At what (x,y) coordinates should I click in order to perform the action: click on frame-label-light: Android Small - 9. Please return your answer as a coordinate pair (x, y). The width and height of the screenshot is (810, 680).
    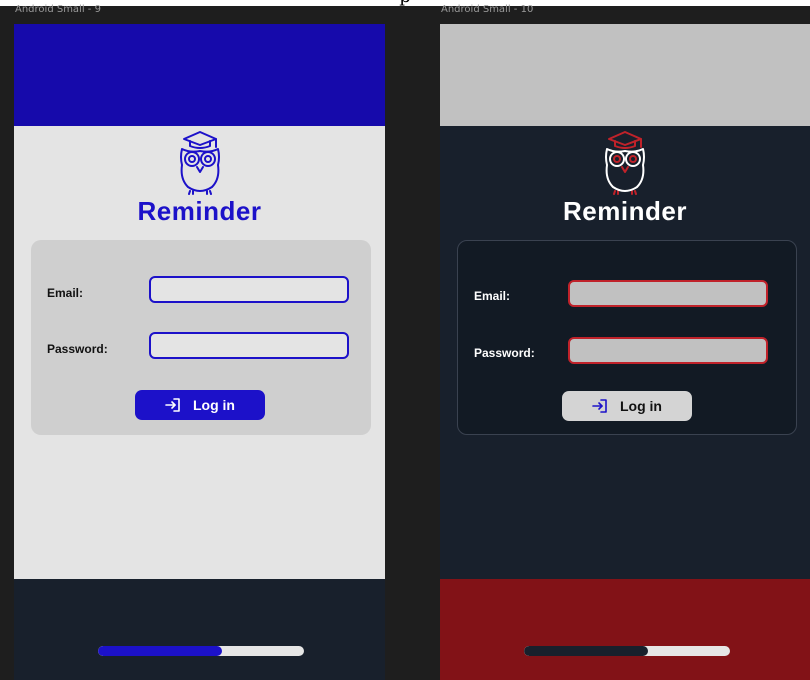
    Looking at the image, I should click on (58, 9).